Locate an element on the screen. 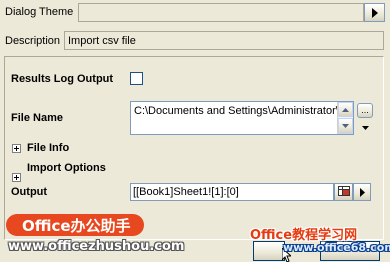  scroll-down-button is located at coordinates (345, 126).